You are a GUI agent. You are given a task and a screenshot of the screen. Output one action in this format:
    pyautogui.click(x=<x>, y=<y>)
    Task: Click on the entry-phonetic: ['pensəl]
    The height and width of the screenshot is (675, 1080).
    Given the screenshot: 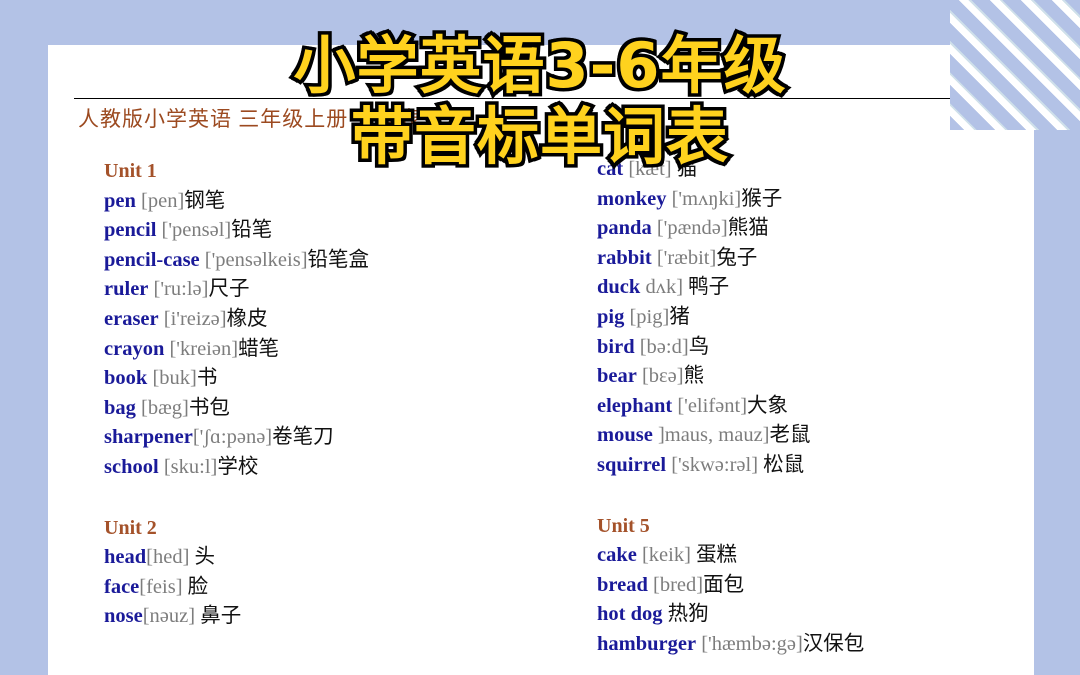 What is the action you would take?
    pyautogui.click(x=194, y=230)
    